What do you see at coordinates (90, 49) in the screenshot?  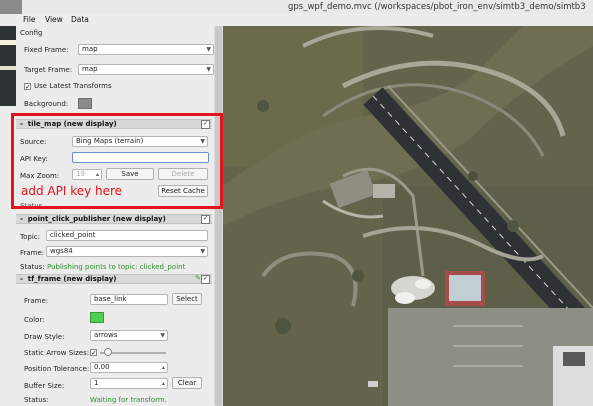 I see `fixed-frame-value: map` at bounding box center [90, 49].